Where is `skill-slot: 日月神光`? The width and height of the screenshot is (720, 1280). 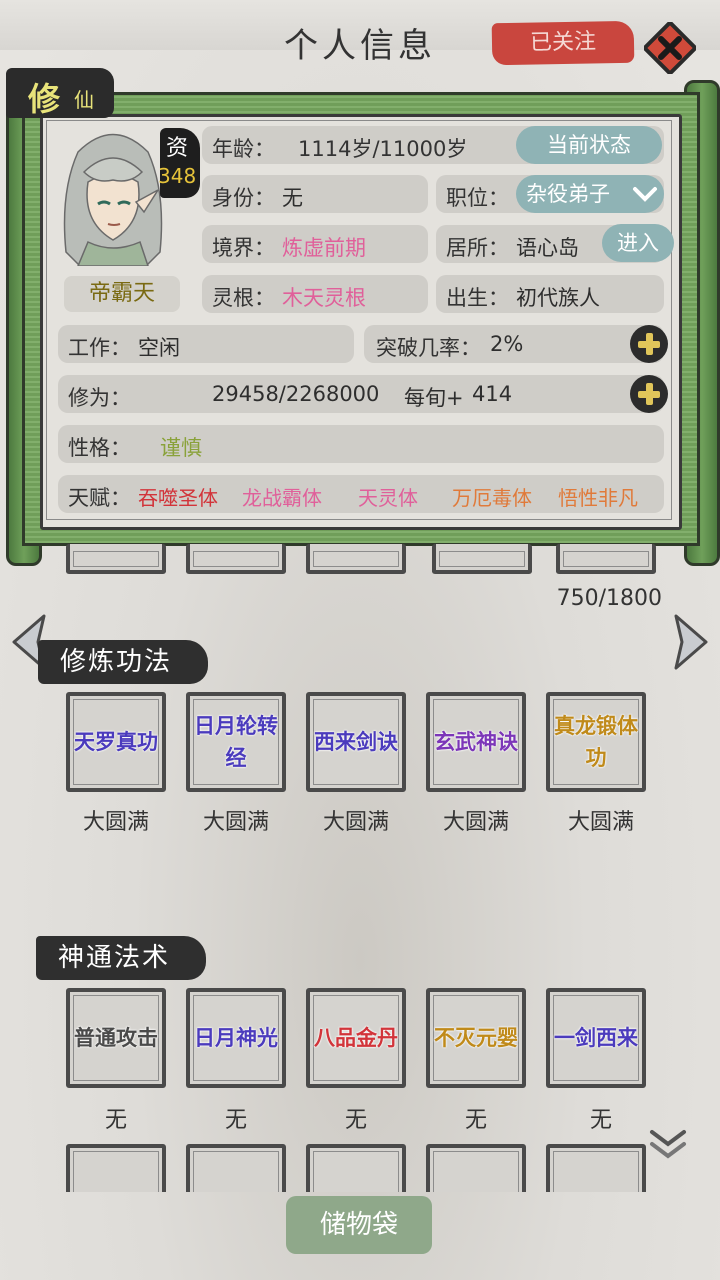
skill-slot: 日月神光 is located at coordinates (236, 1038).